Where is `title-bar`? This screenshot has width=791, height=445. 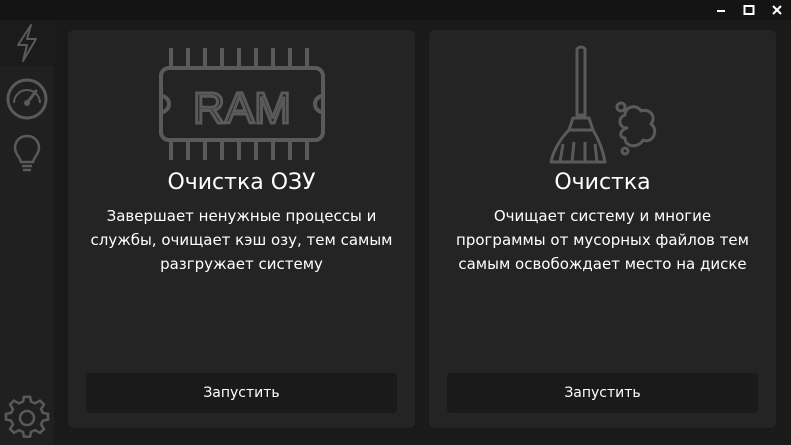
title-bar is located at coordinates (395, 10).